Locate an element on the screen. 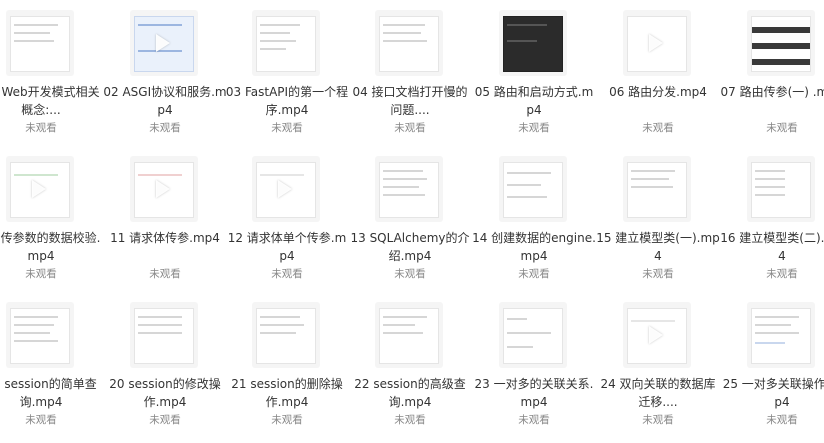 The image size is (824, 443). video-title: 03 FastAPI的第一个程序.mp4 is located at coordinates (287, 101).